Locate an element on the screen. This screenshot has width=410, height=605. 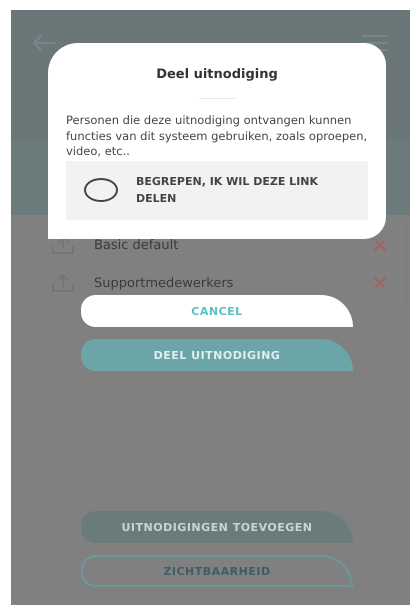
list-item-label: Basic default is located at coordinates (137, 245).